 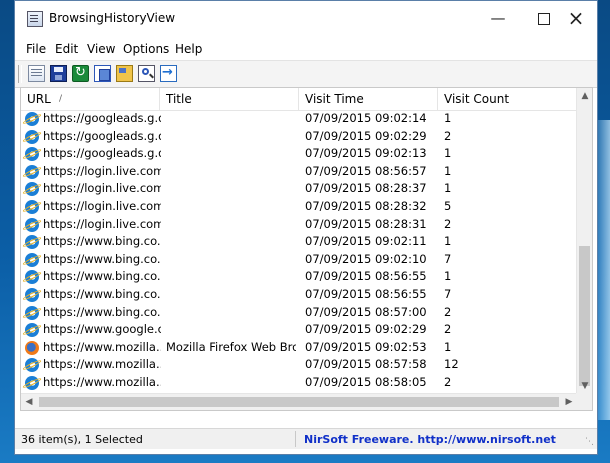 I want to click on title-bar: BrowsingHistoryView — ×, so click(x=306, y=19).